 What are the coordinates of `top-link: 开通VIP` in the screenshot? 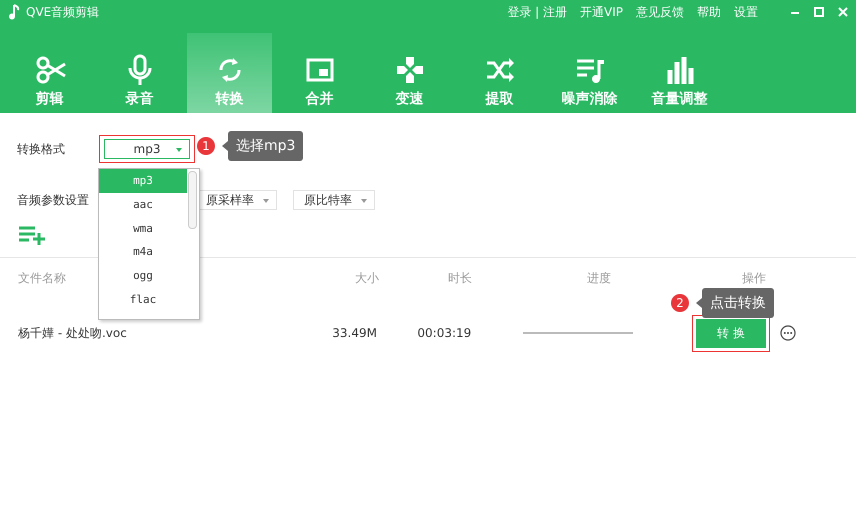 It's located at (601, 12).